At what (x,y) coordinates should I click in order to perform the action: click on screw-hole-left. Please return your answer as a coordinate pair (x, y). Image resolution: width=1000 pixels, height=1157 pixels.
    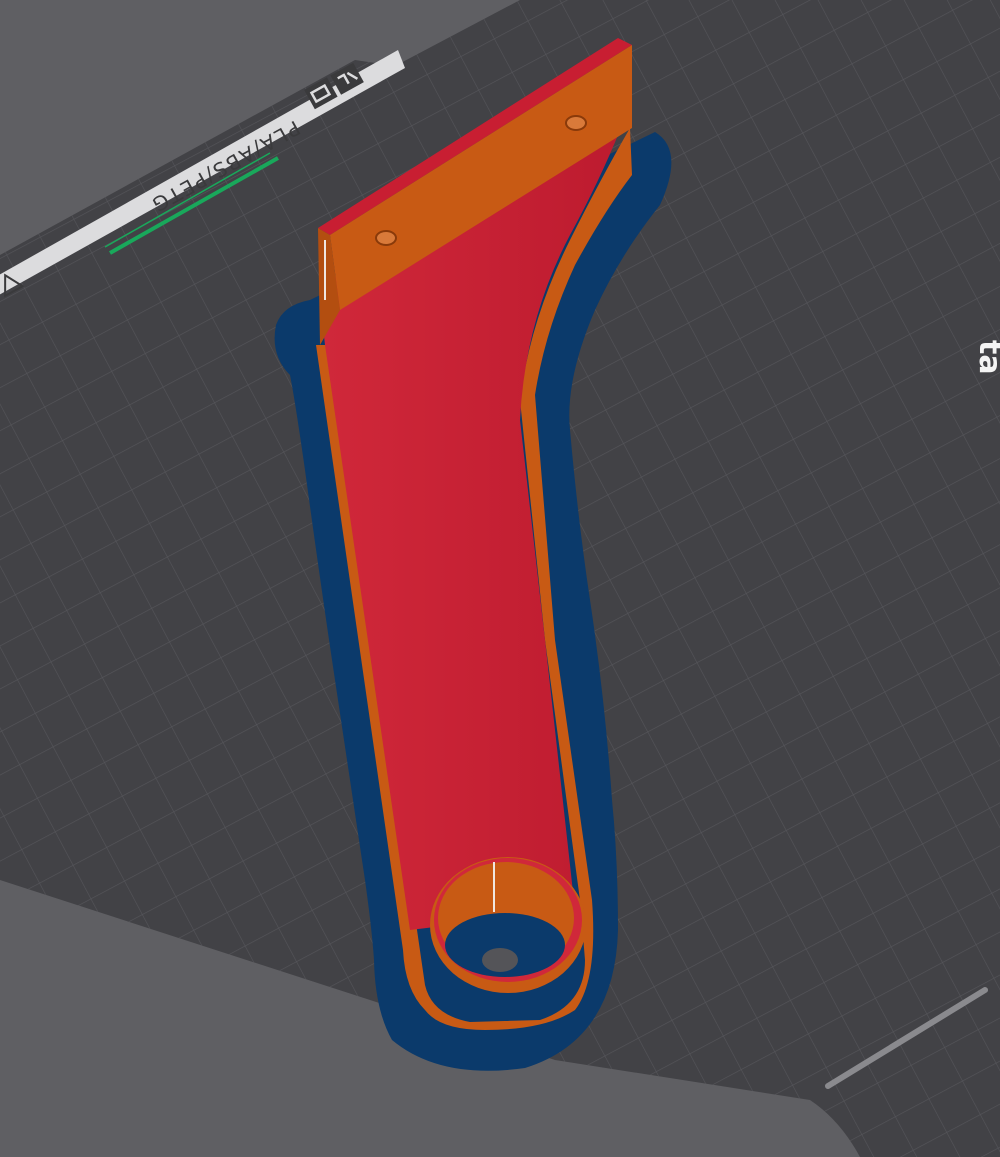
    Looking at the image, I should click on (386, 238).